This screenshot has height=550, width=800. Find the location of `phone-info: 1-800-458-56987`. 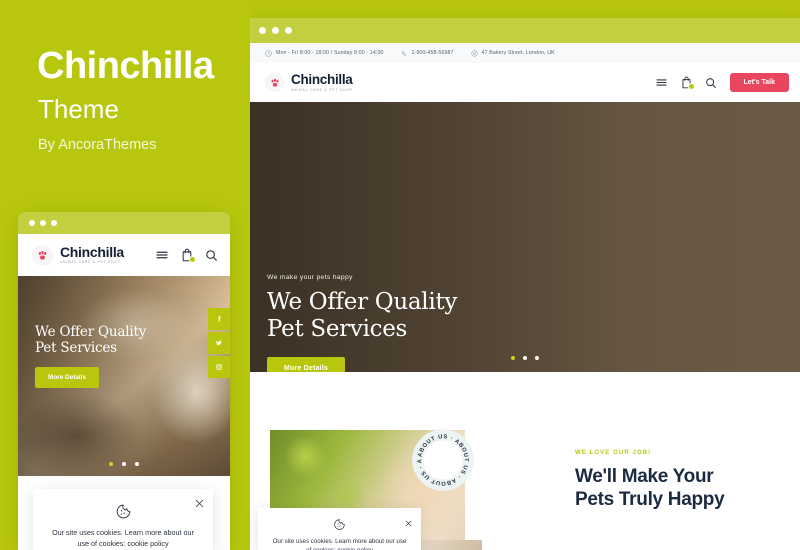

phone-info: 1-800-458-56987 is located at coordinates (427, 53).